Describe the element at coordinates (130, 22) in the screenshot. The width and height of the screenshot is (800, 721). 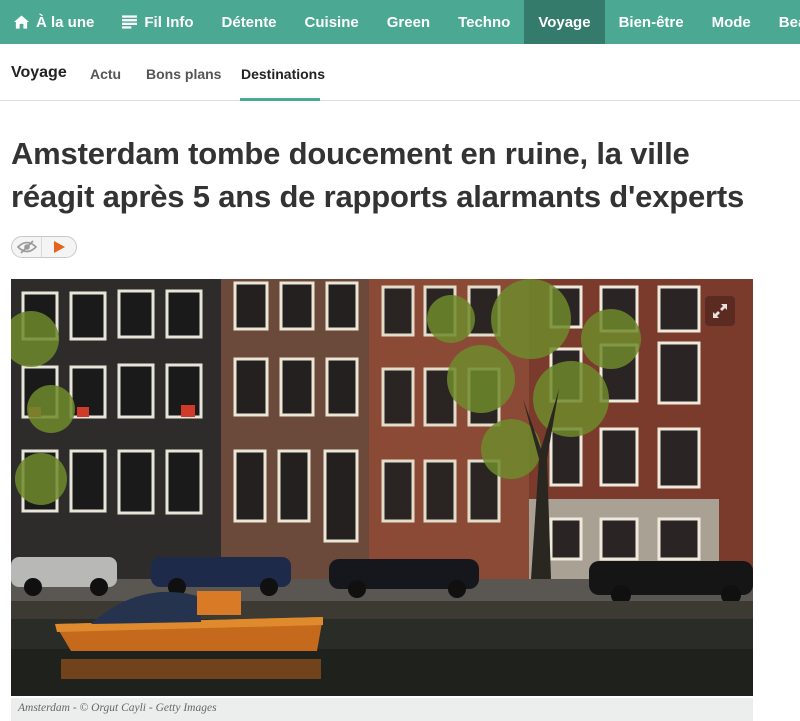
I see `list-icon` at that location.